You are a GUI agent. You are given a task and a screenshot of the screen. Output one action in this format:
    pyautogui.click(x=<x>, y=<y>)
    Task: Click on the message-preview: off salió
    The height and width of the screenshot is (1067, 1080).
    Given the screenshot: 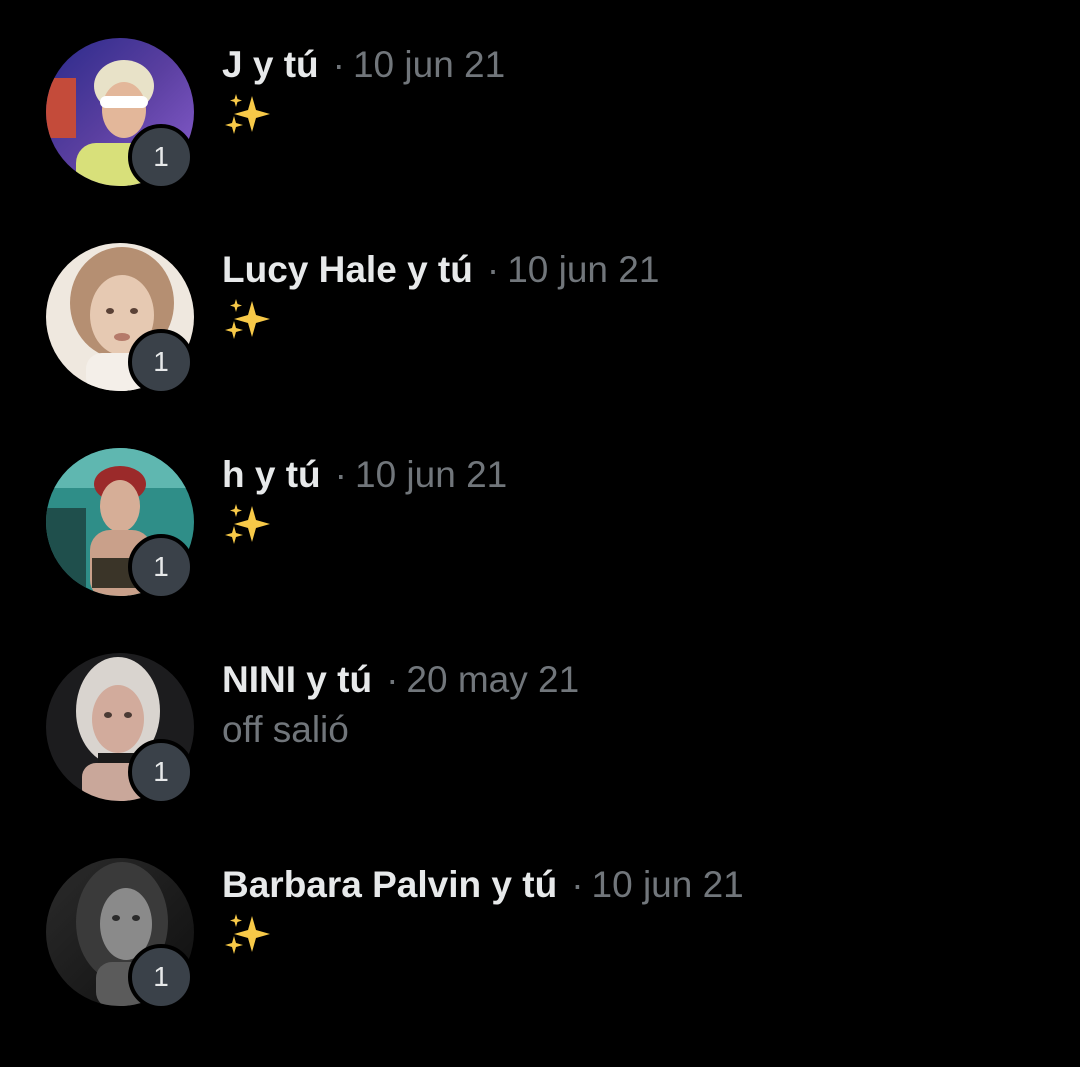 What is the action you would take?
    pyautogui.click(x=285, y=729)
    